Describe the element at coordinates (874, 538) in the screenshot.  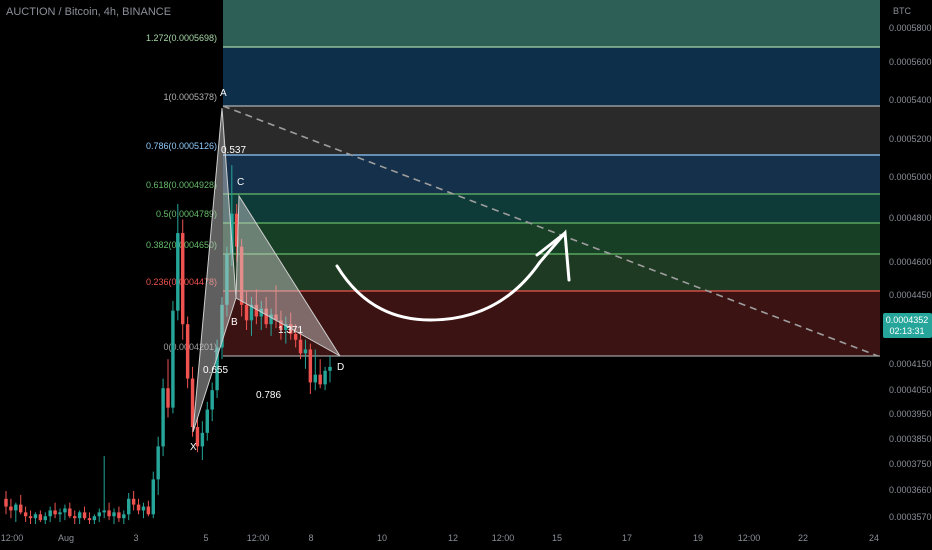
I see `time-tick-label: 24` at that location.